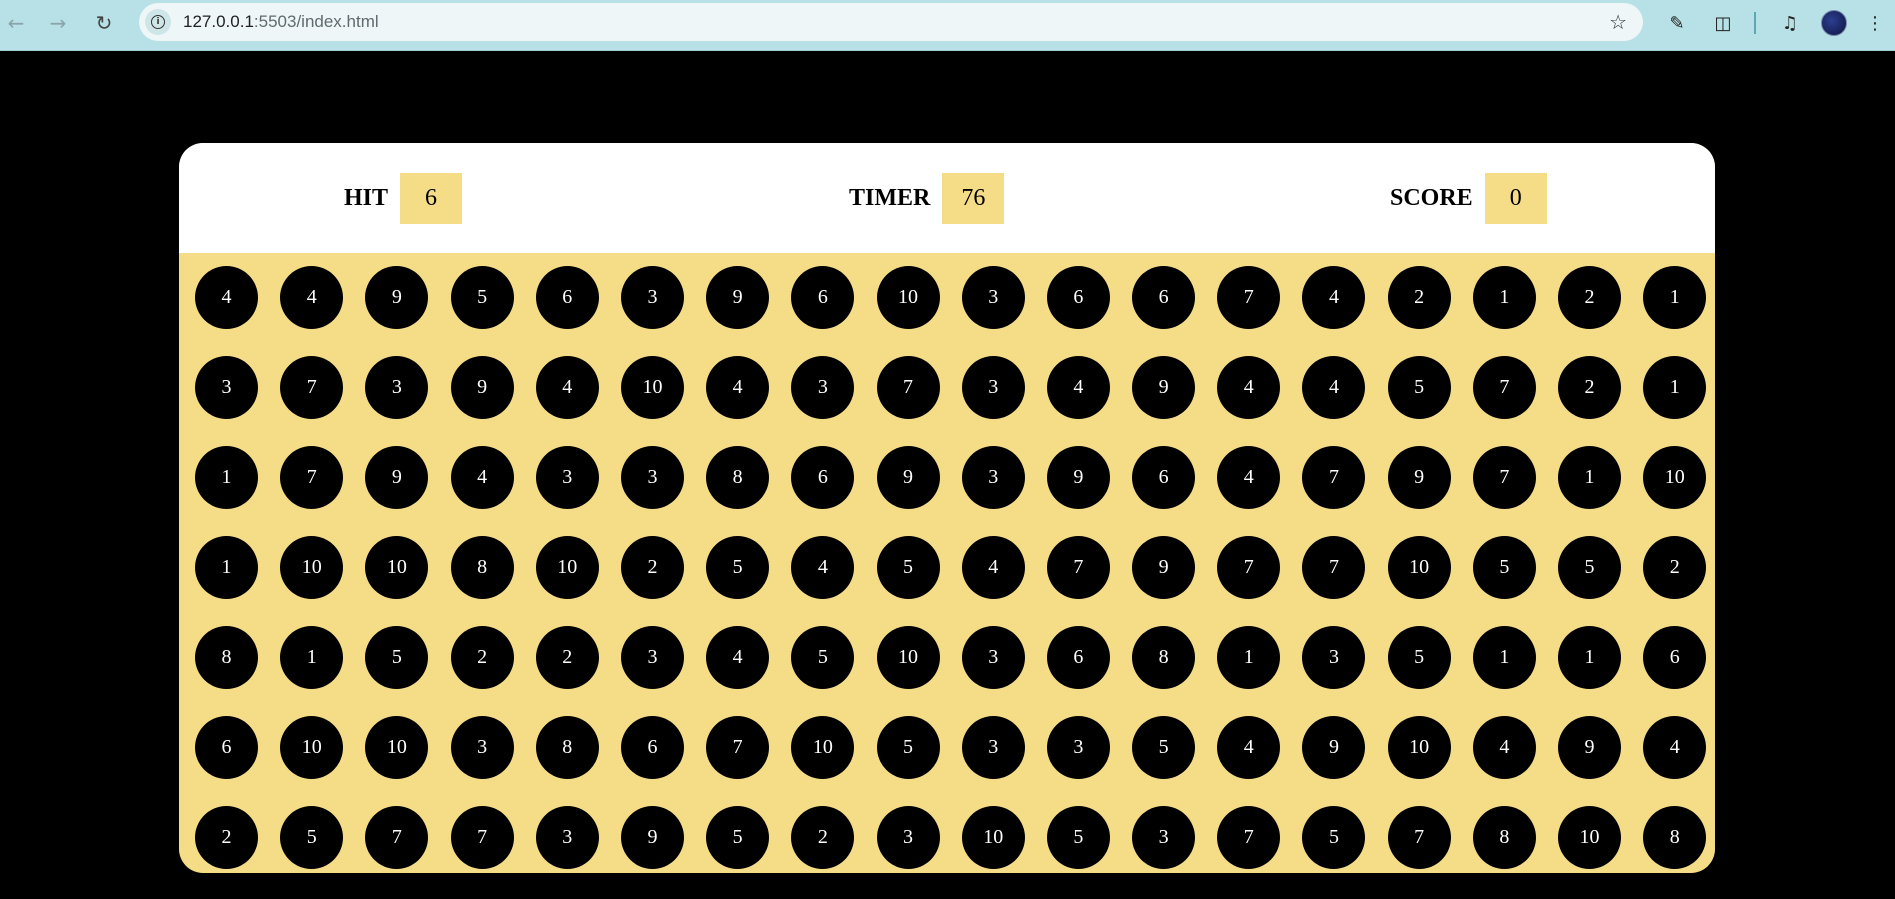  I want to click on menu-icon: ⋮, so click(1875, 23).